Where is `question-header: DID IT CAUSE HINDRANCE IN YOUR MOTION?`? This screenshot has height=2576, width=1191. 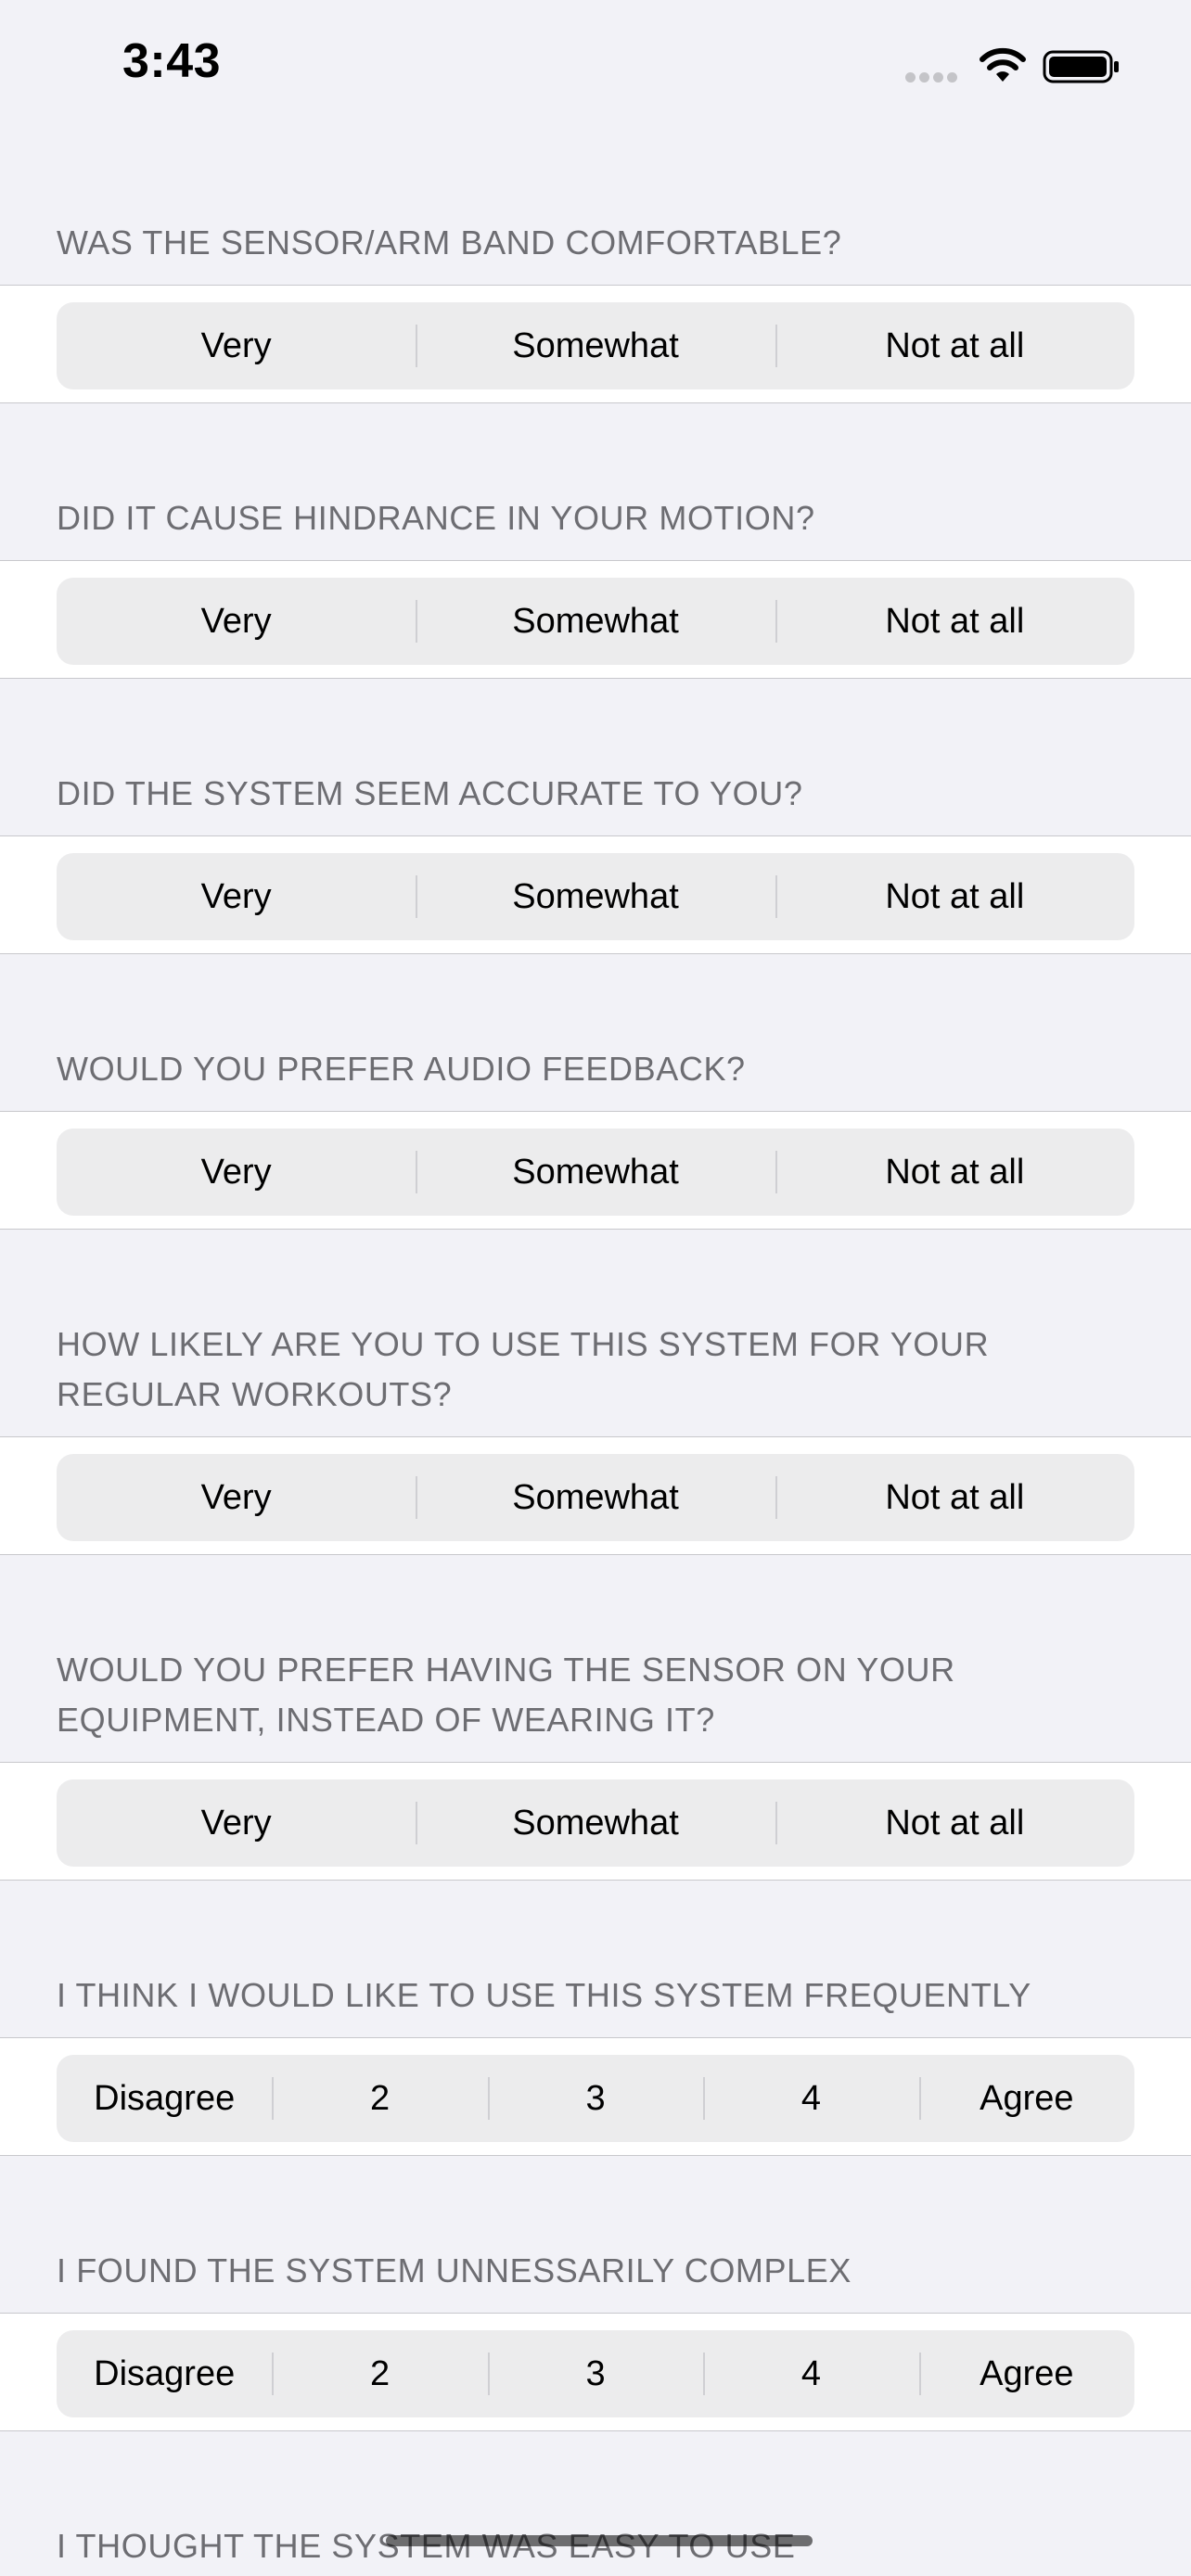 question-header: DID IT CAUSE HINDRANCE IN YOUR MOTION? is located at coordinates (436, 518).